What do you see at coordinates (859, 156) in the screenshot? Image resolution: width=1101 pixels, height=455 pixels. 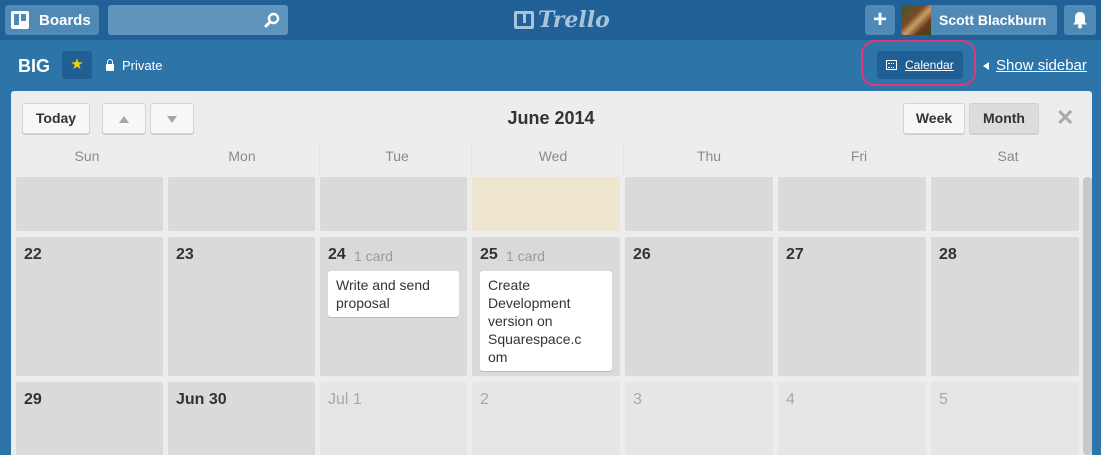 I see `weekday-header: Fri` at bounding box center [859, 156].